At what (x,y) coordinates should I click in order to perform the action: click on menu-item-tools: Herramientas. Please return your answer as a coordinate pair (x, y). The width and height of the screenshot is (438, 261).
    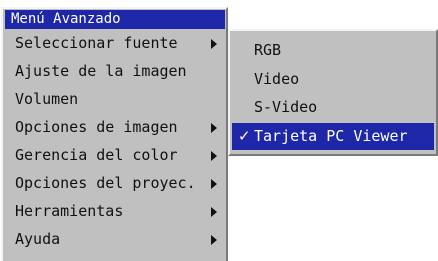
    Looking at the image, I should click on (116, 211).